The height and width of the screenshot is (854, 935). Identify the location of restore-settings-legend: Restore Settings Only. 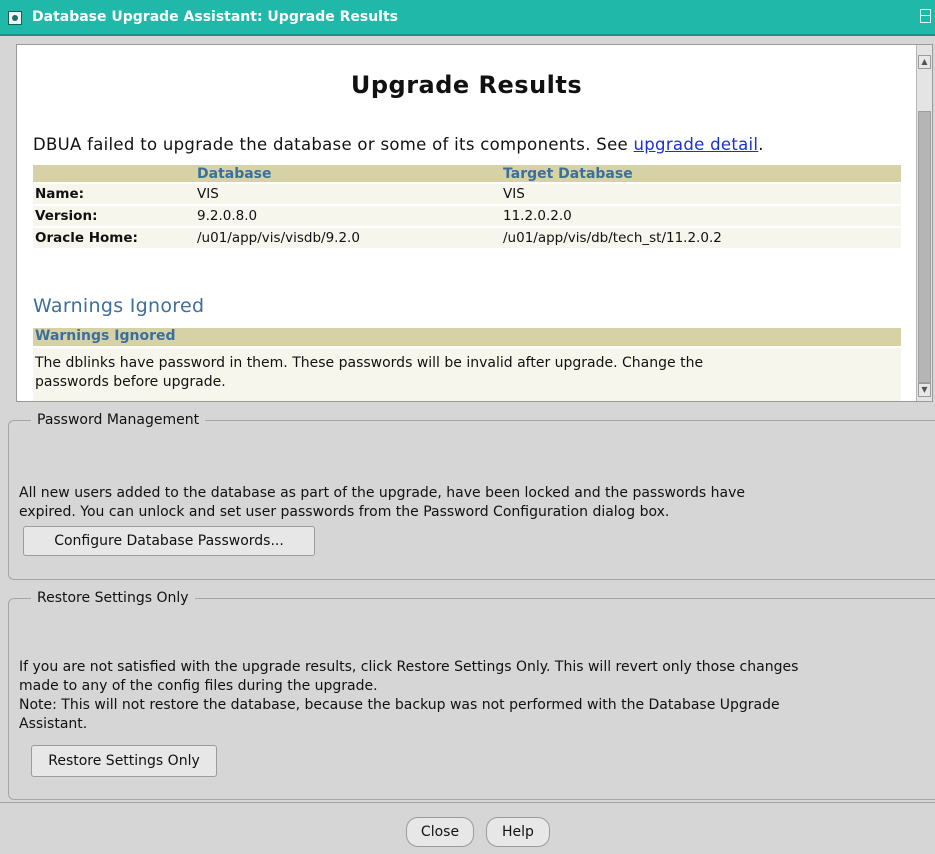
(113, 598).